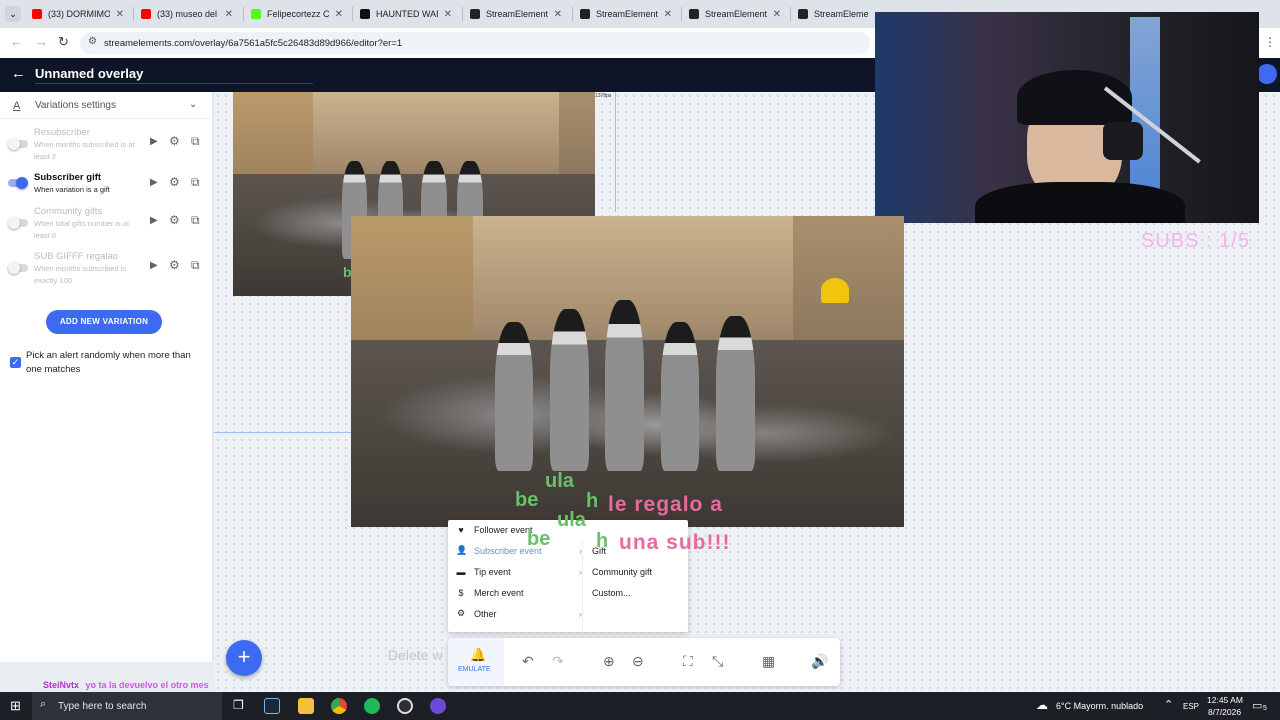 This screenshot has height=720, width=1280. I want to click on menu-item-merch: $ Merch event, so click(519, 592).